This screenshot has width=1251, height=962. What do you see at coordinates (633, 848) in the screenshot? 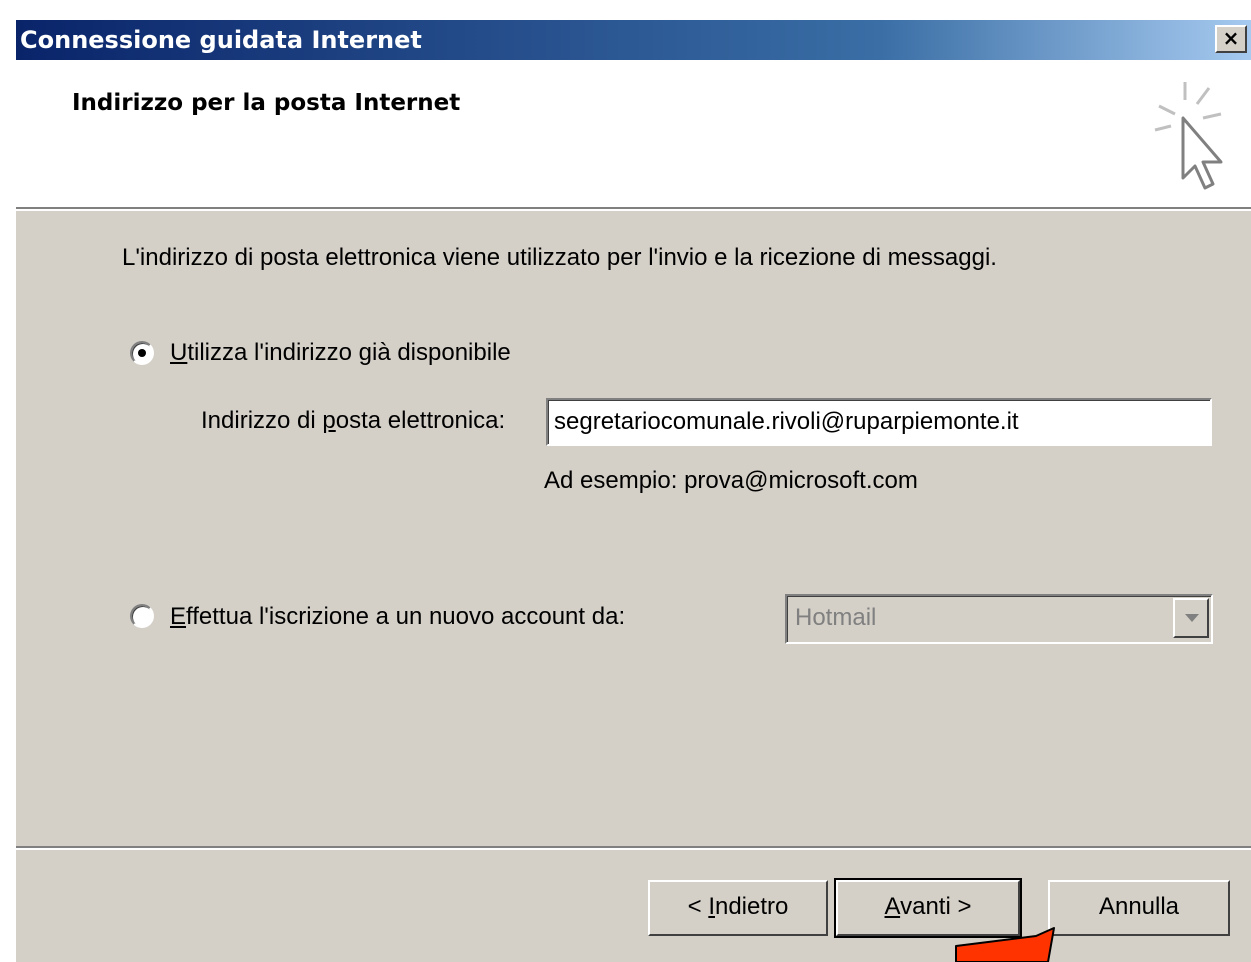
I see `footer-divider` at bounding box center [633, 848].